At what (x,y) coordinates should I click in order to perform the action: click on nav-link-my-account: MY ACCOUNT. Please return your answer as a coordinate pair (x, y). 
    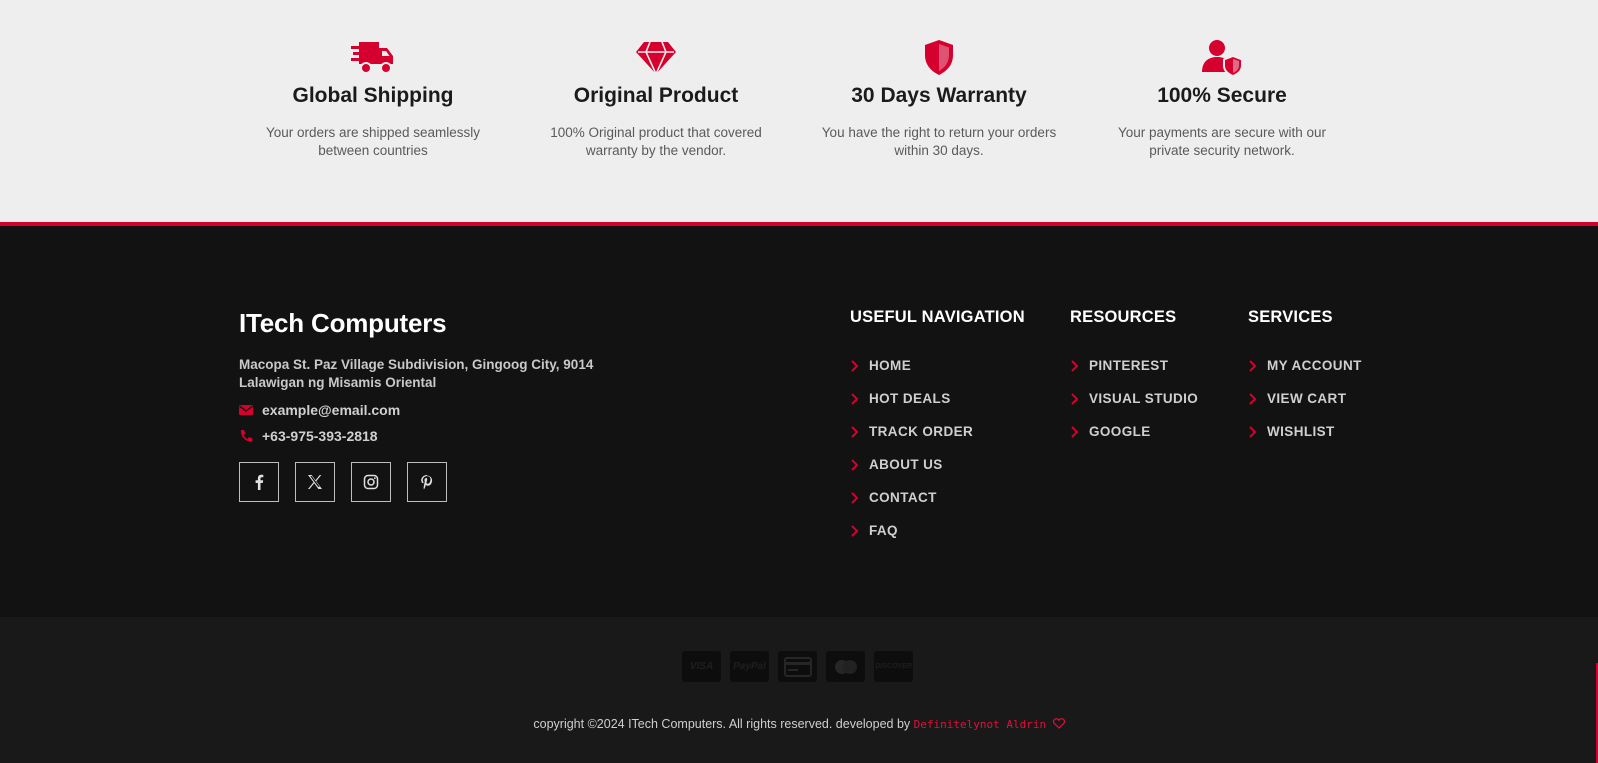
    Looking at the image, I should click on (1305, 365).